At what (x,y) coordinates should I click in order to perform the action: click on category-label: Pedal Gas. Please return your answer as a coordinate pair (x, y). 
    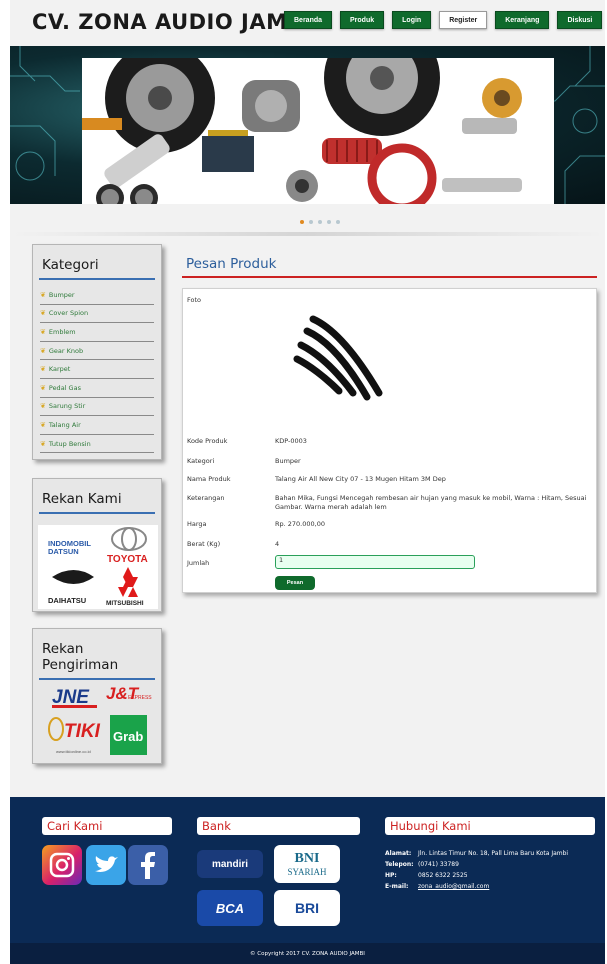
    Looking at the image, I should click on (64, 387).